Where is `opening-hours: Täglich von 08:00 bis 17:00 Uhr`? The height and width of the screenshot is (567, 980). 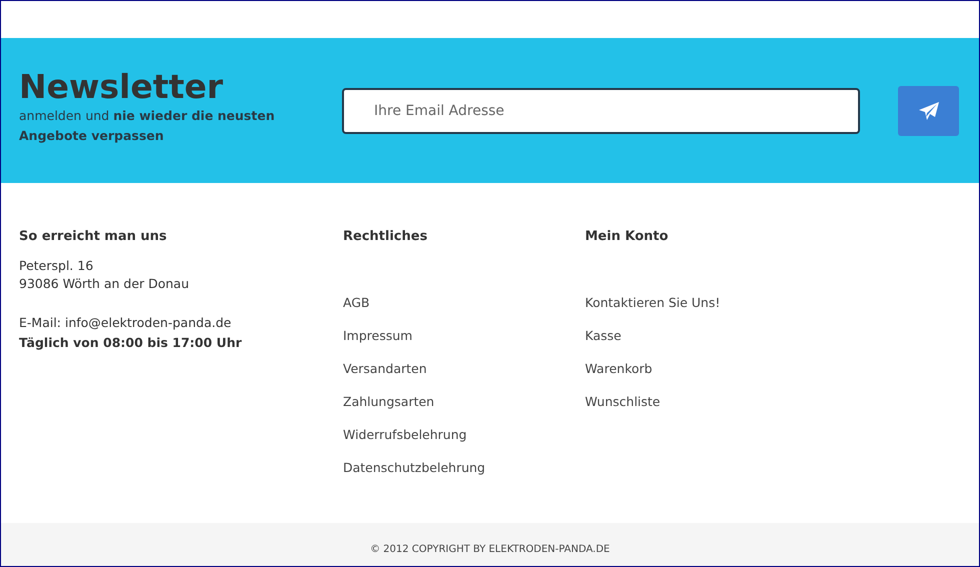
opening-hours: Täglich von 08:00 bis 17:00 Uhr is located at coordinates (131, 343).